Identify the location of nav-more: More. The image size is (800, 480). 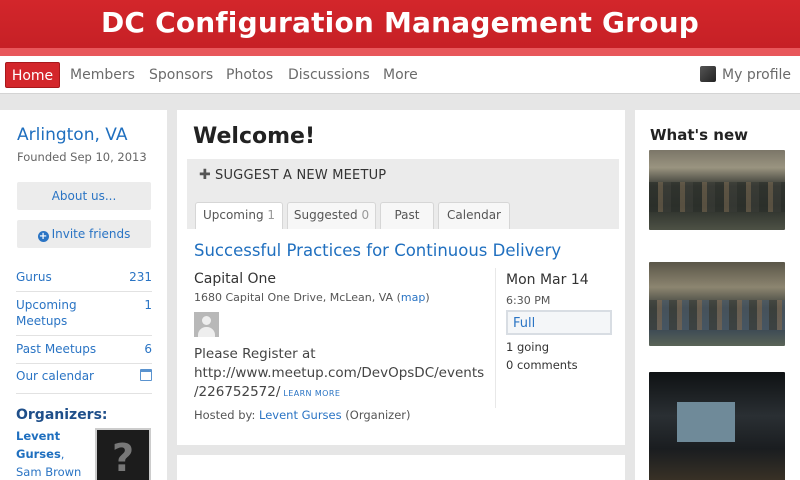
(400, 75).